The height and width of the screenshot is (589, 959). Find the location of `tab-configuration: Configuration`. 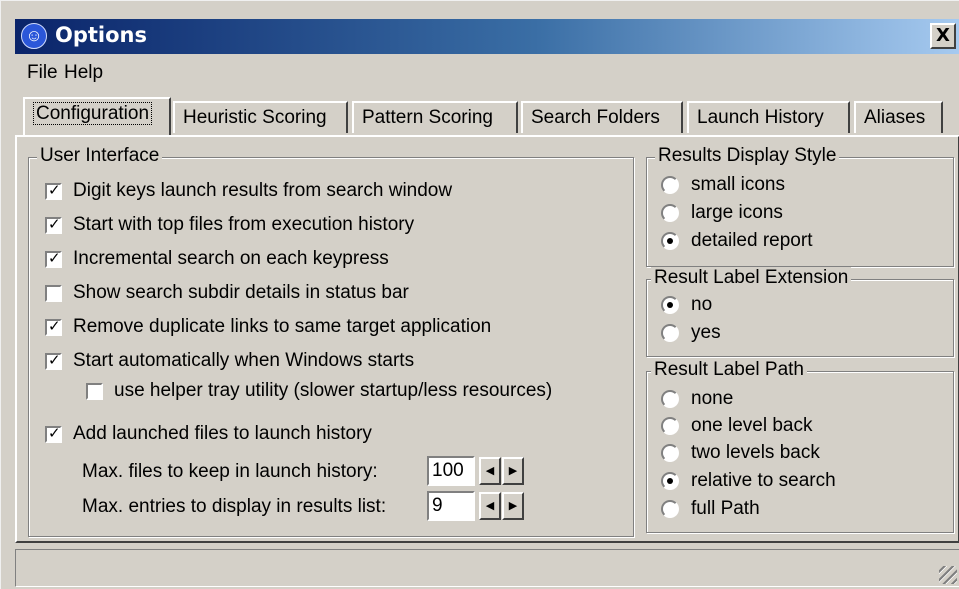

tab-configuration: Configuration is located at coordinates (97, 116).